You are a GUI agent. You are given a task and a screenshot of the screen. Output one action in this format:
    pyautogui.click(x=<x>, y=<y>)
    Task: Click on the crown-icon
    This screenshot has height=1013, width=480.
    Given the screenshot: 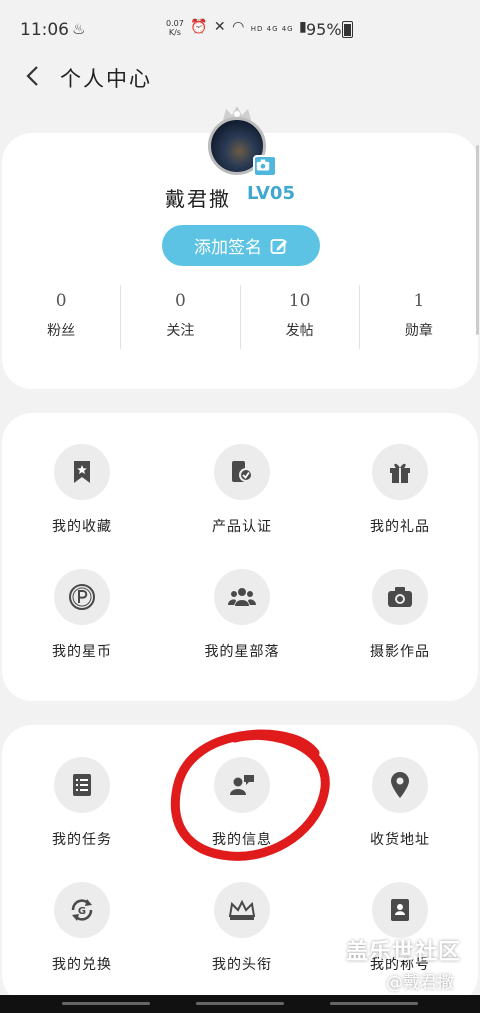 What is the action you would take?
    pyautogui.click(x=242, y=909)
    